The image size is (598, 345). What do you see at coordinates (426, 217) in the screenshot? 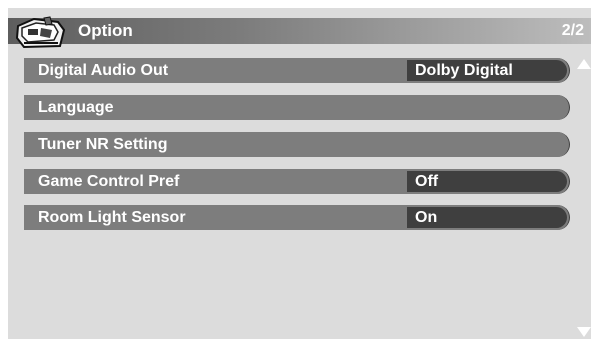
I see `menu-item-value-text: On` at bounding box center [426, 217].